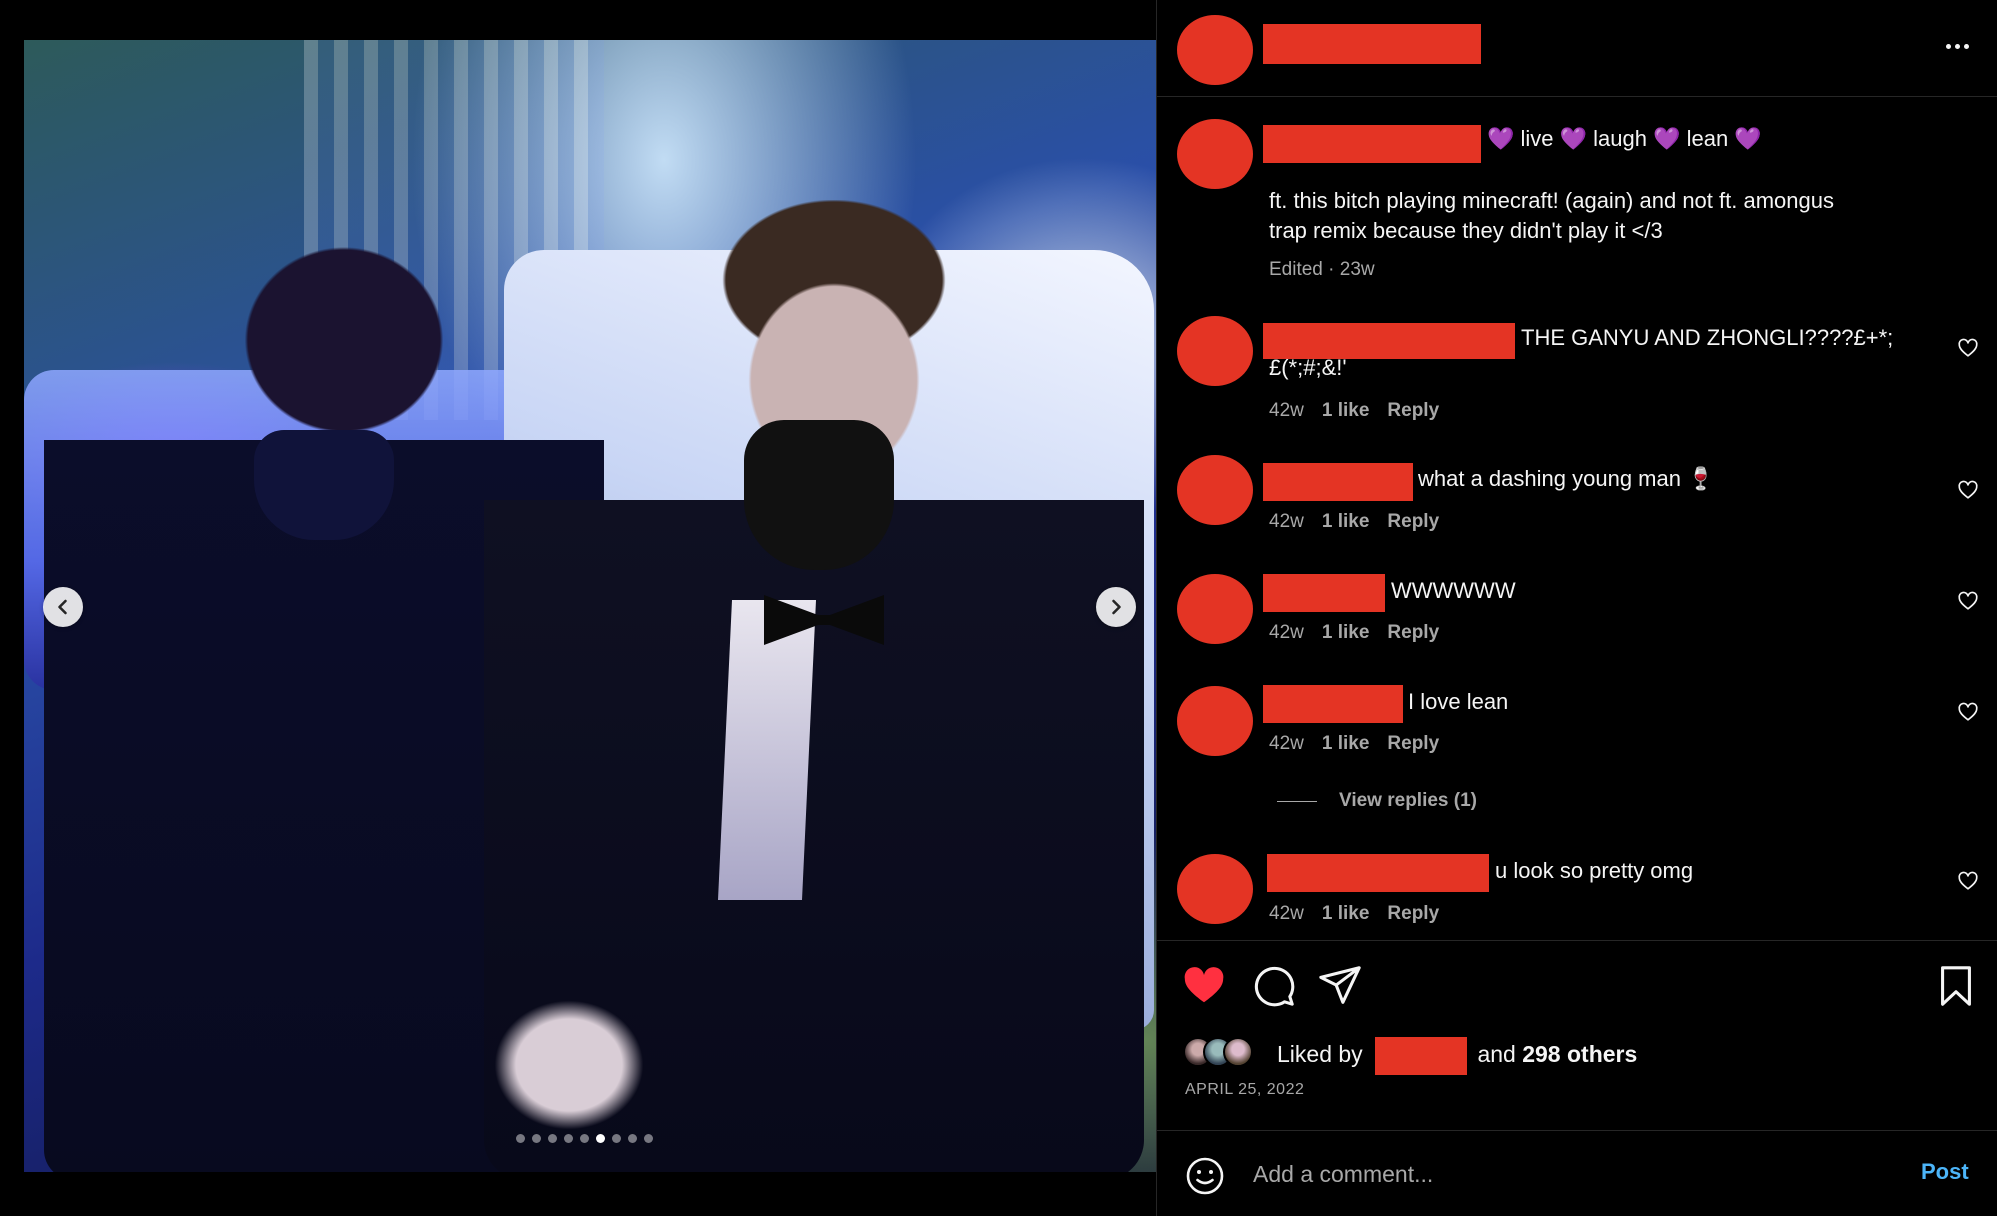 Image resolution: width=1997 pixels, height=1216 pixels. I want to click on liked-by-count: 298 others, so click(1579, 1054).